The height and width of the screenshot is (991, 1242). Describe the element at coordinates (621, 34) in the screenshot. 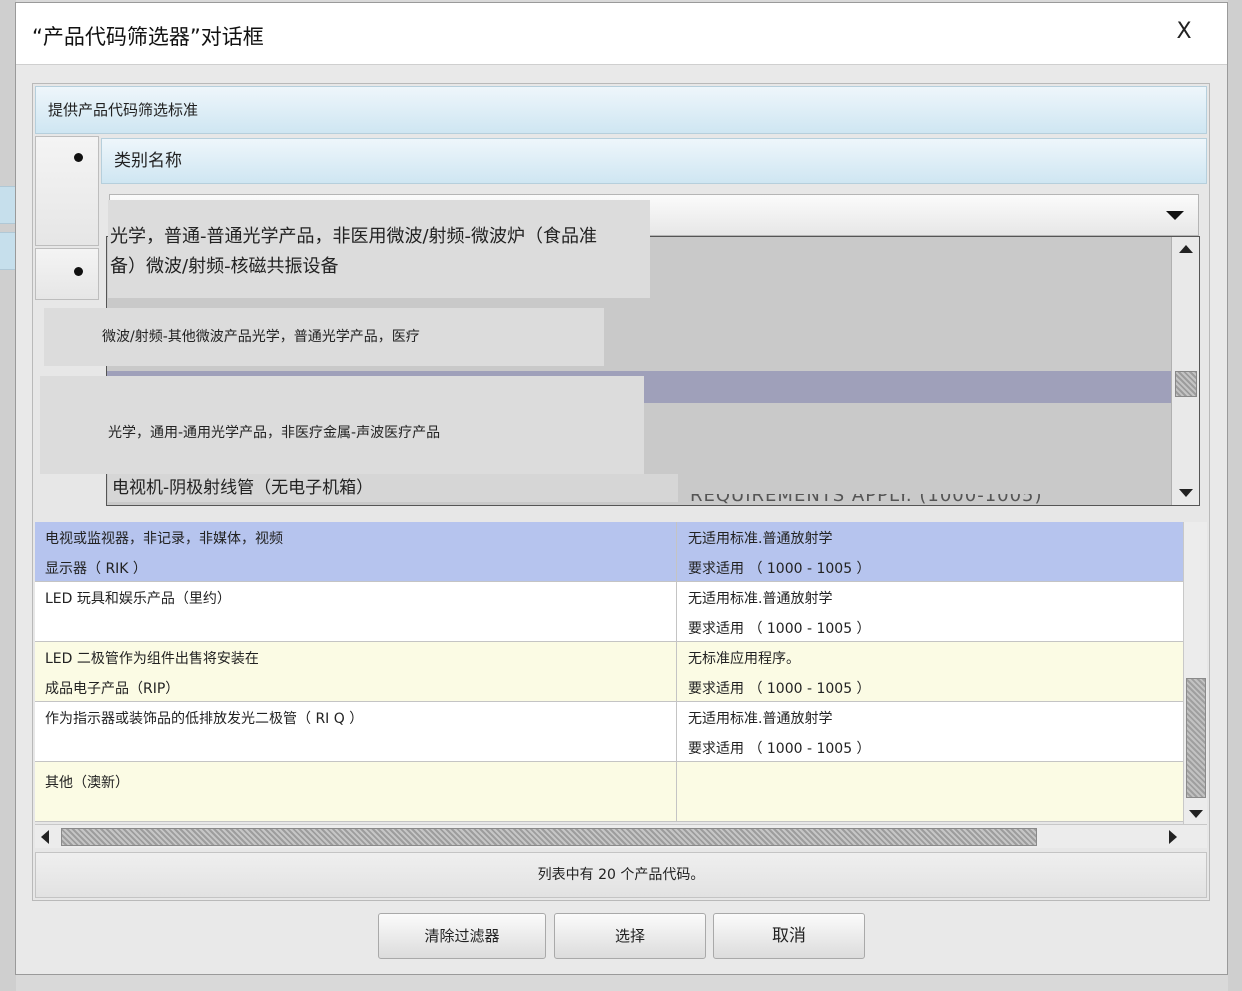

I see `dialog-titlebar: “产品代码筛选器”对话框 X` at that location.